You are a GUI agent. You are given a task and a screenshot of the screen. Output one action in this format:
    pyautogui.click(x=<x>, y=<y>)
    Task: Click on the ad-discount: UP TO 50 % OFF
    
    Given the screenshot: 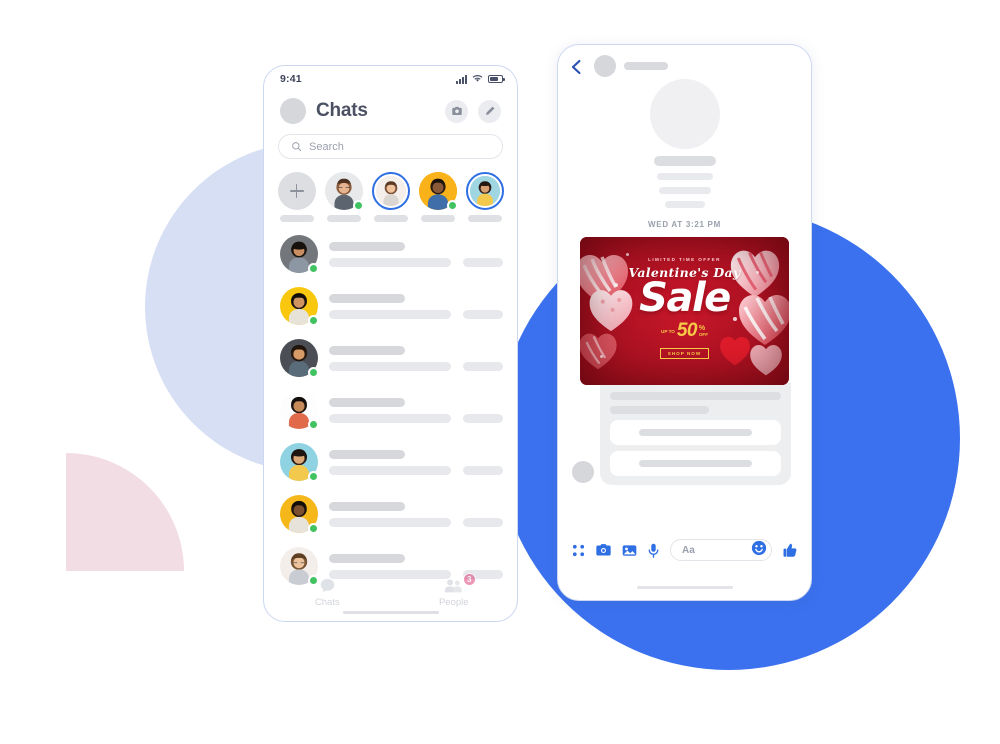 What is the action you would take?
    pyautogui.click(x=684, y=331)
    